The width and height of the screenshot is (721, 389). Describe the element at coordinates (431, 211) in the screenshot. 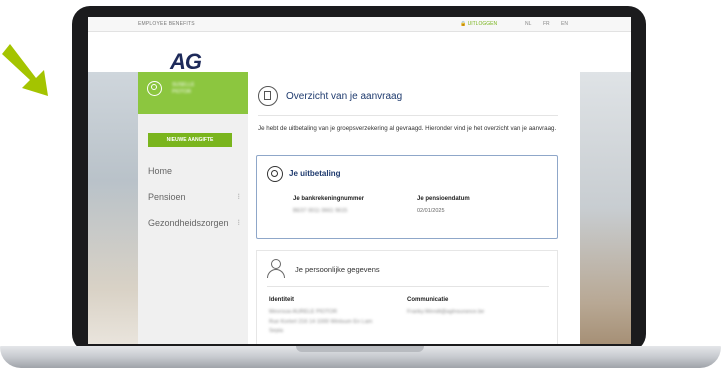

I see `pension-date-value: 02/01/2025` at that location.